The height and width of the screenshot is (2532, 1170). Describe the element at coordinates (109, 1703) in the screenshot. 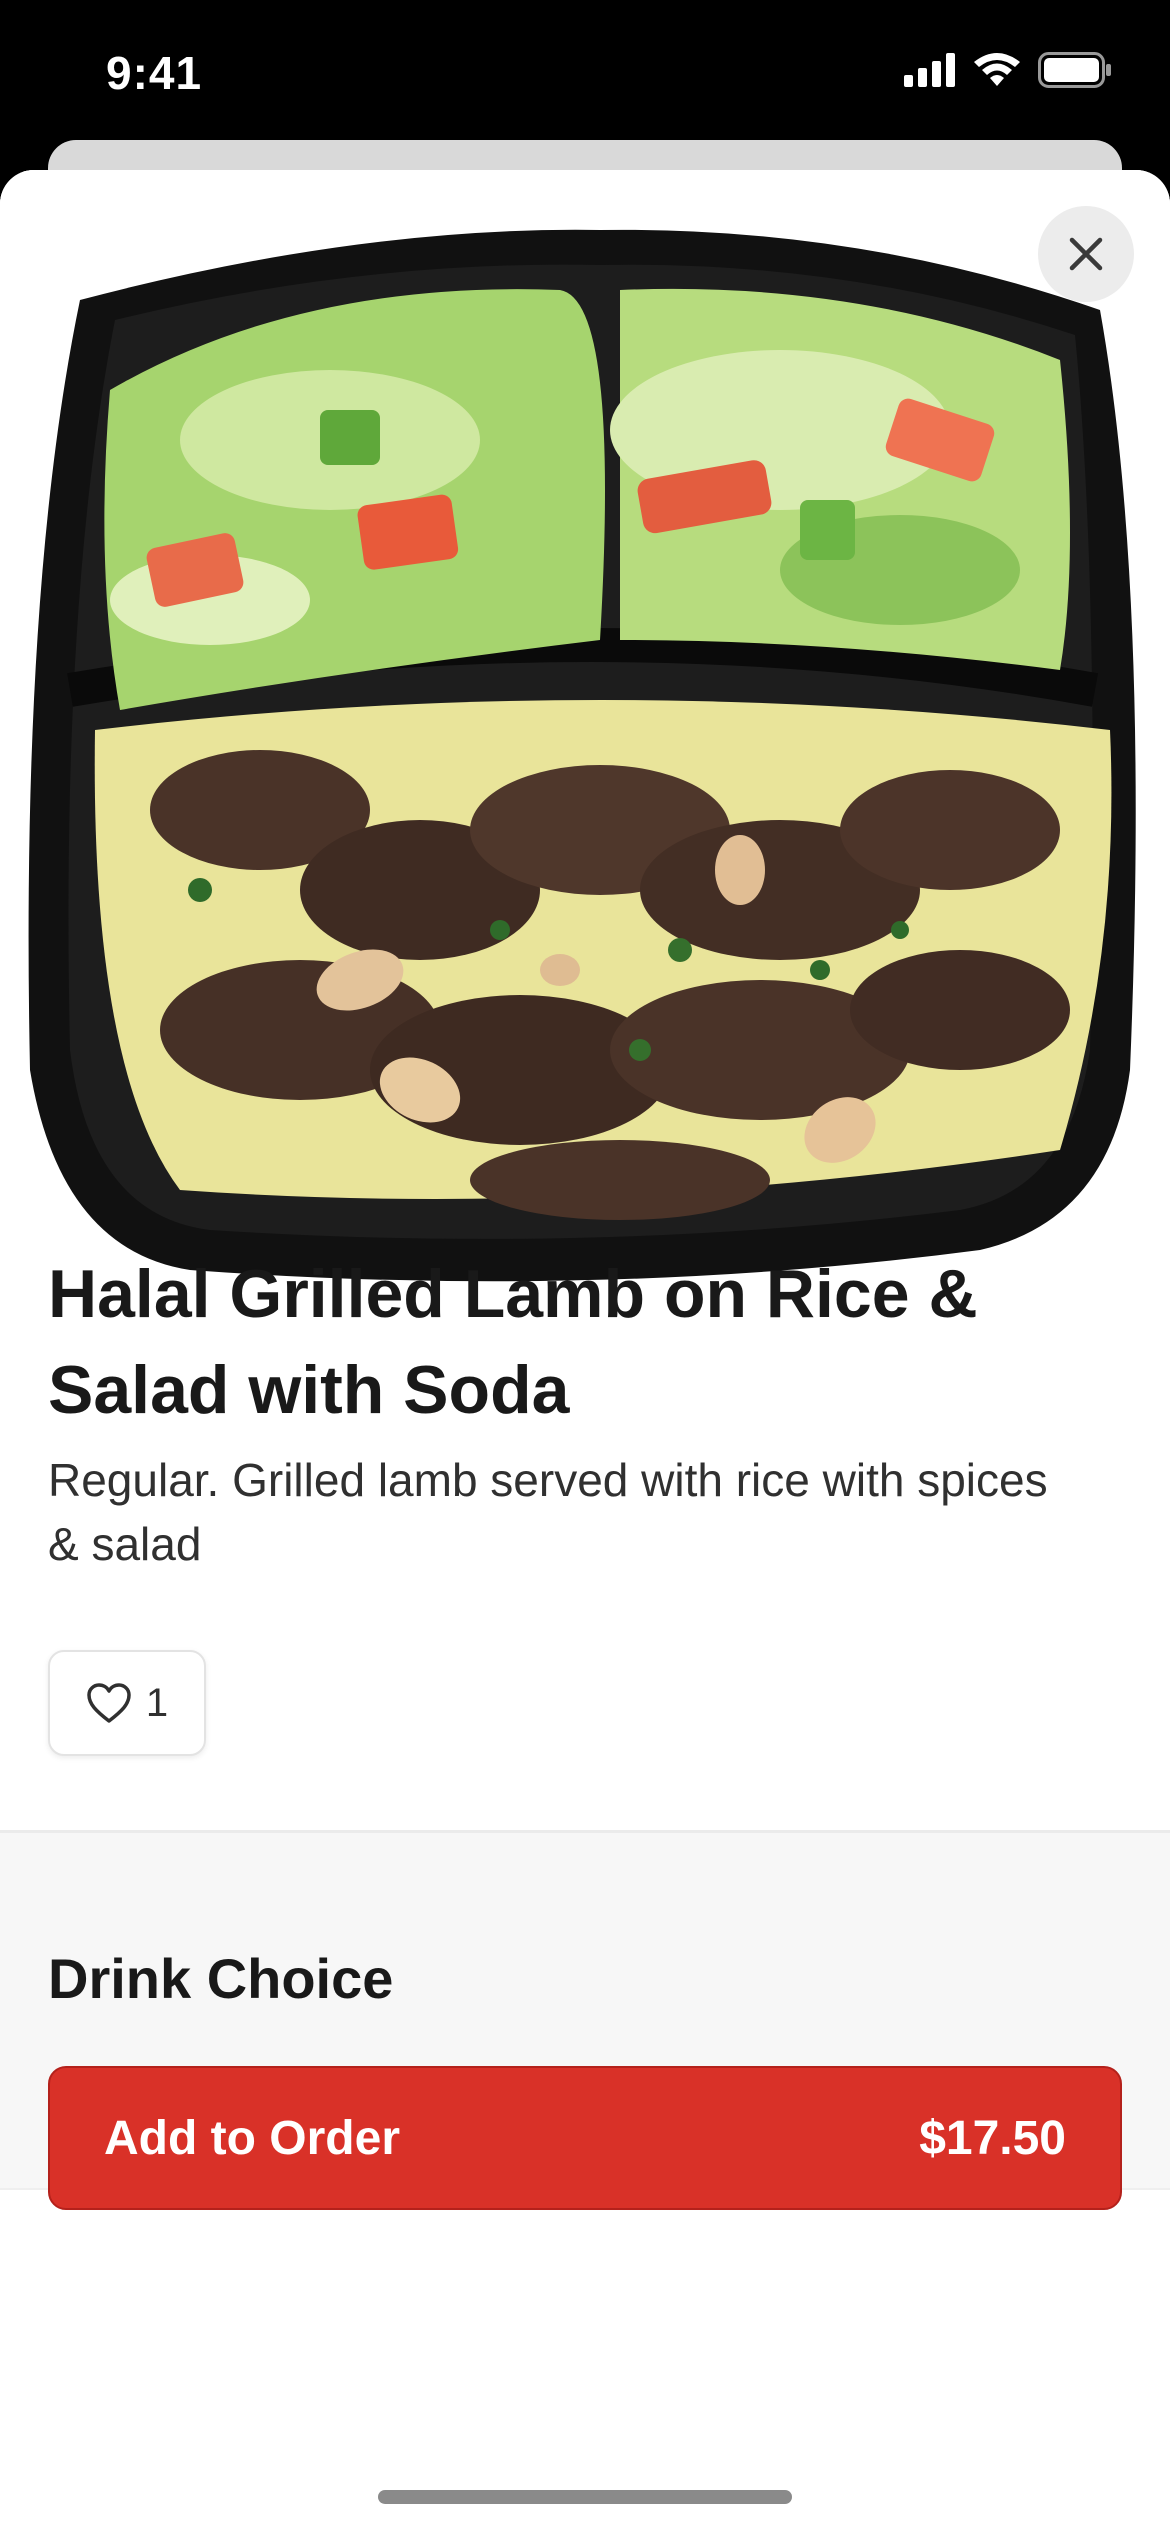

I see `heart-icon` at that location.